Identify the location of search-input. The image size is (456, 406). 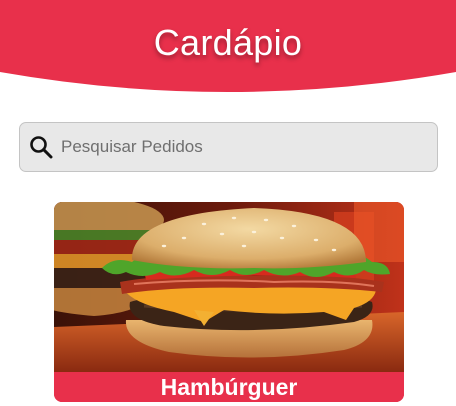
(241, 147).